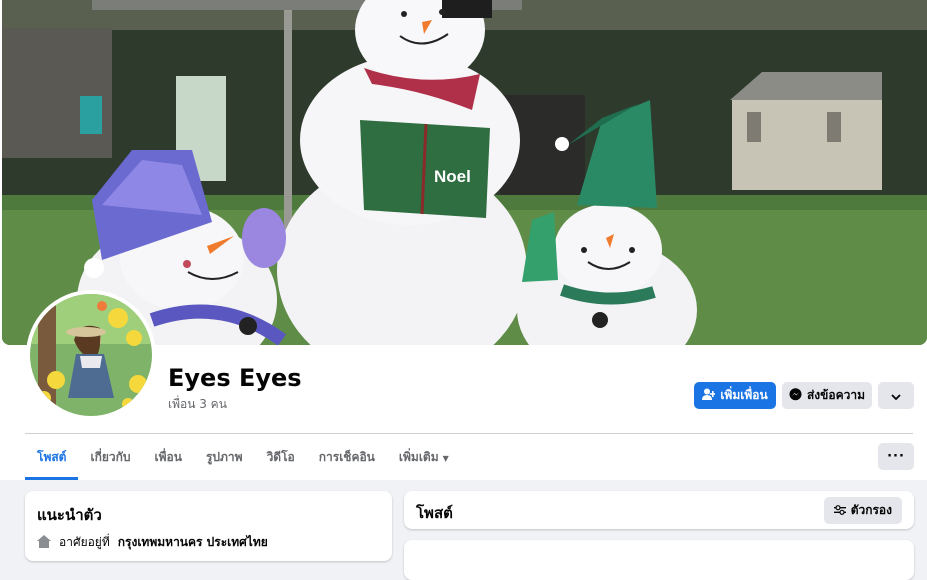 This screenshot has width=927, height=580. I want to click on chevron-down-icon, so click(896, 396).